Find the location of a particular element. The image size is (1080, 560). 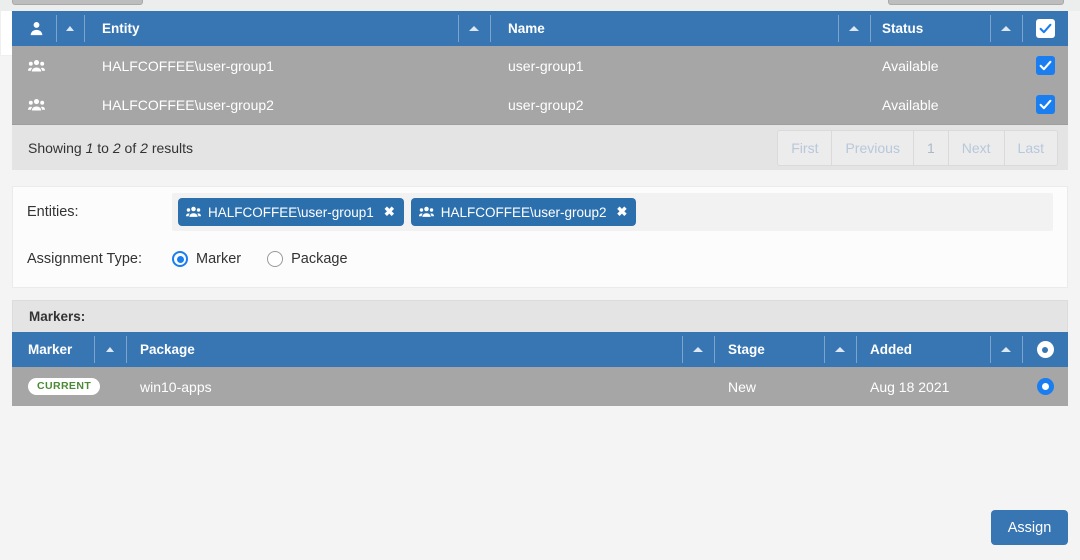

row-radio is located at coordinates (1045, 386).